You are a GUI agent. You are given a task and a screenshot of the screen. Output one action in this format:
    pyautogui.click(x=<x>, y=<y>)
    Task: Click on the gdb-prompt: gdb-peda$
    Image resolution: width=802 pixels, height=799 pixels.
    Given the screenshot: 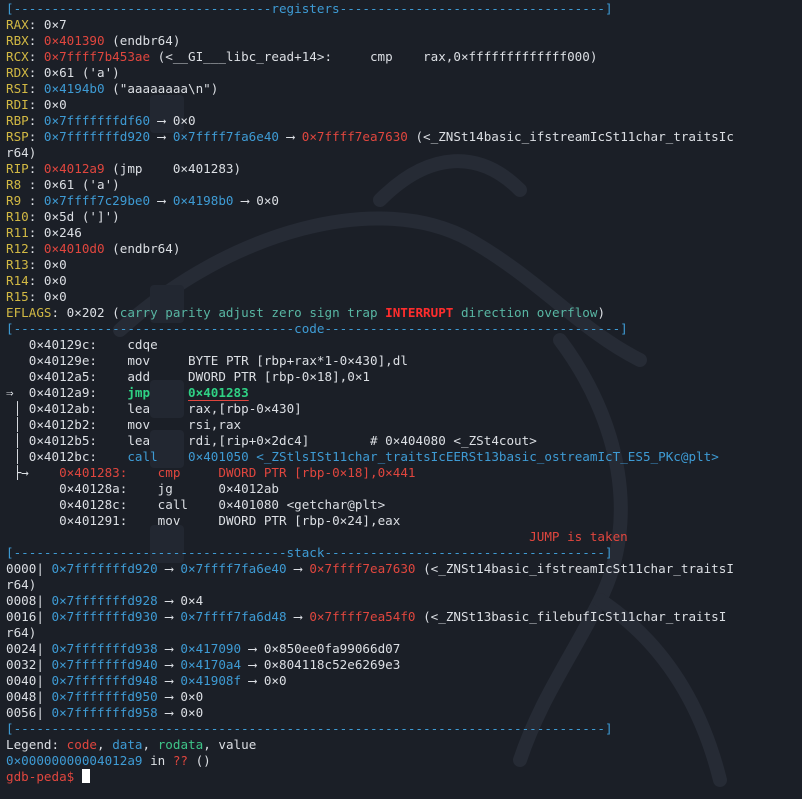 What is the action you would take?
    pyautogui.click(x=44, y=776)
    